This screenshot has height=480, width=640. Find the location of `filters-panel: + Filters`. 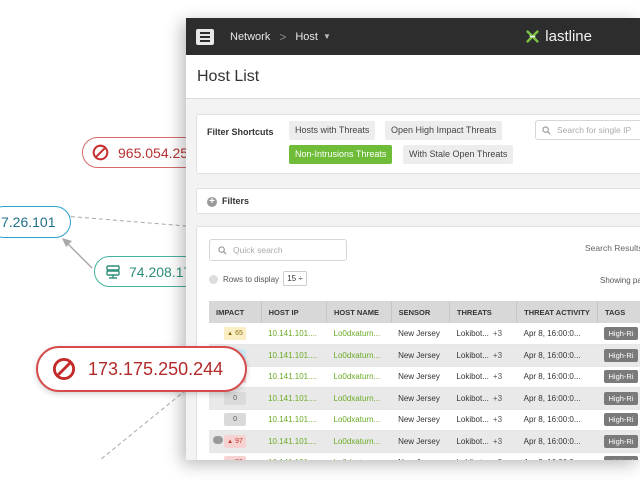

filters-panel: + Filters is located at coordinates (418, 201).